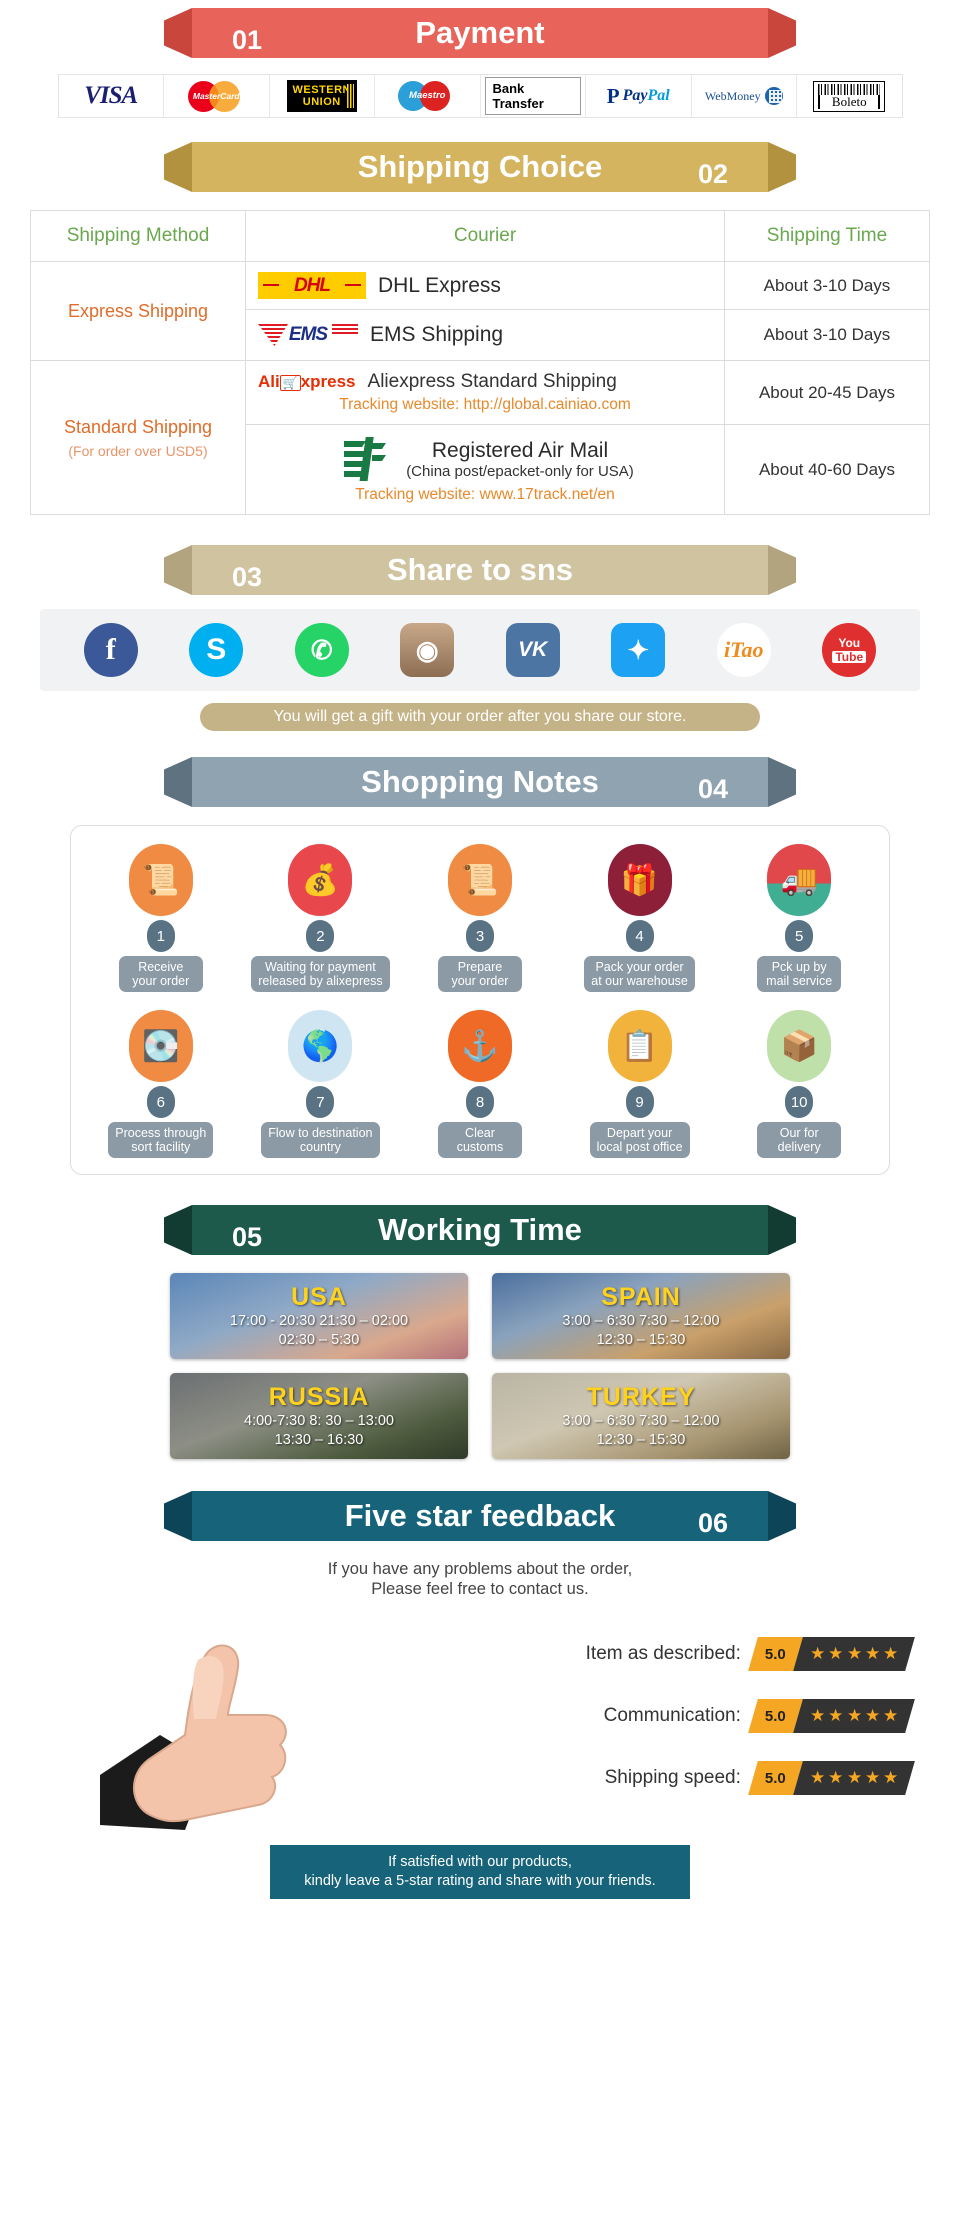 This screenshot has height=2228, width=960. I want to click on facebook-icon: f, so click(110, 650).